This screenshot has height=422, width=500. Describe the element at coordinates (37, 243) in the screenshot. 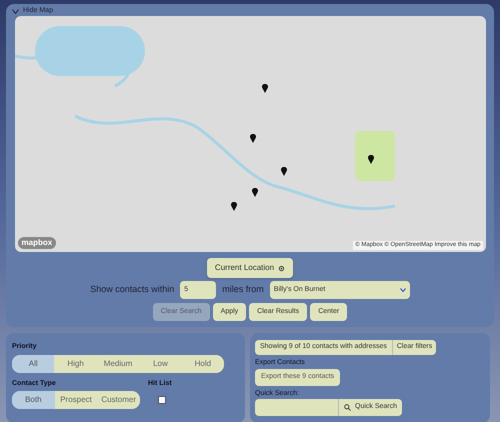

I see `mapbox-logo: mapbox` at that location.